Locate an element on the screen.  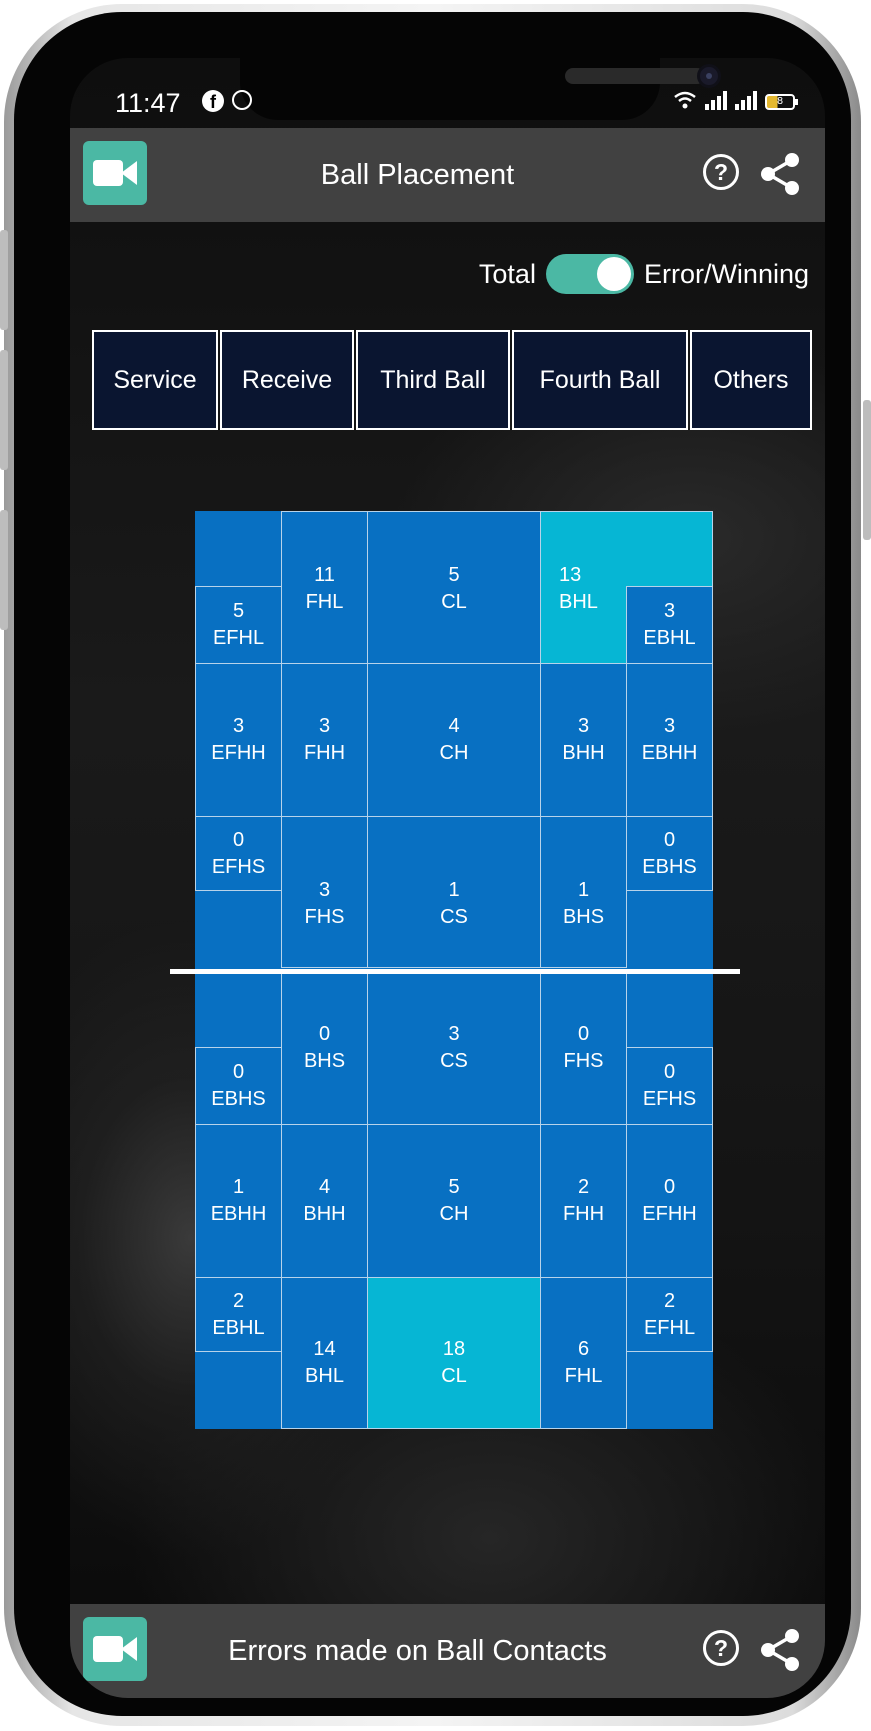
wifi-icon is located at coordinates (685, 100).